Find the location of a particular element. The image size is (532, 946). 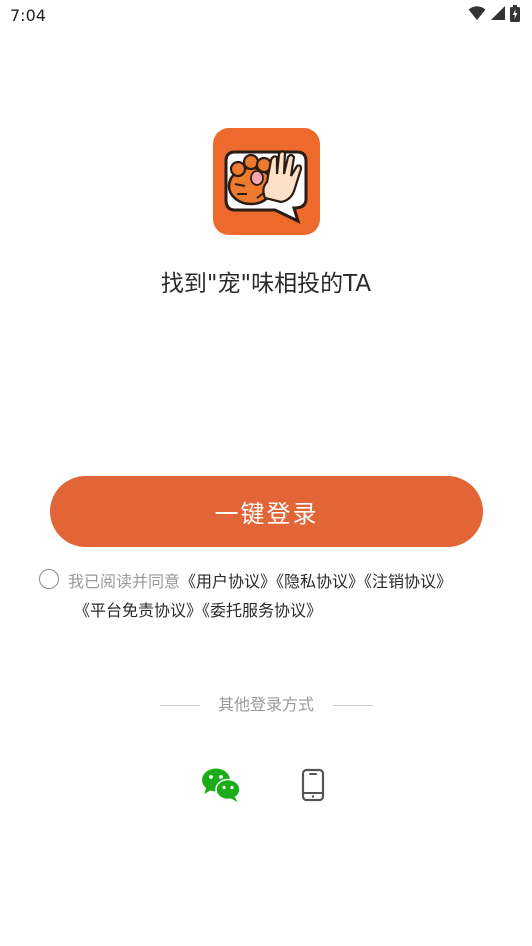

phone-login-button is located at coordinates (313, 785).